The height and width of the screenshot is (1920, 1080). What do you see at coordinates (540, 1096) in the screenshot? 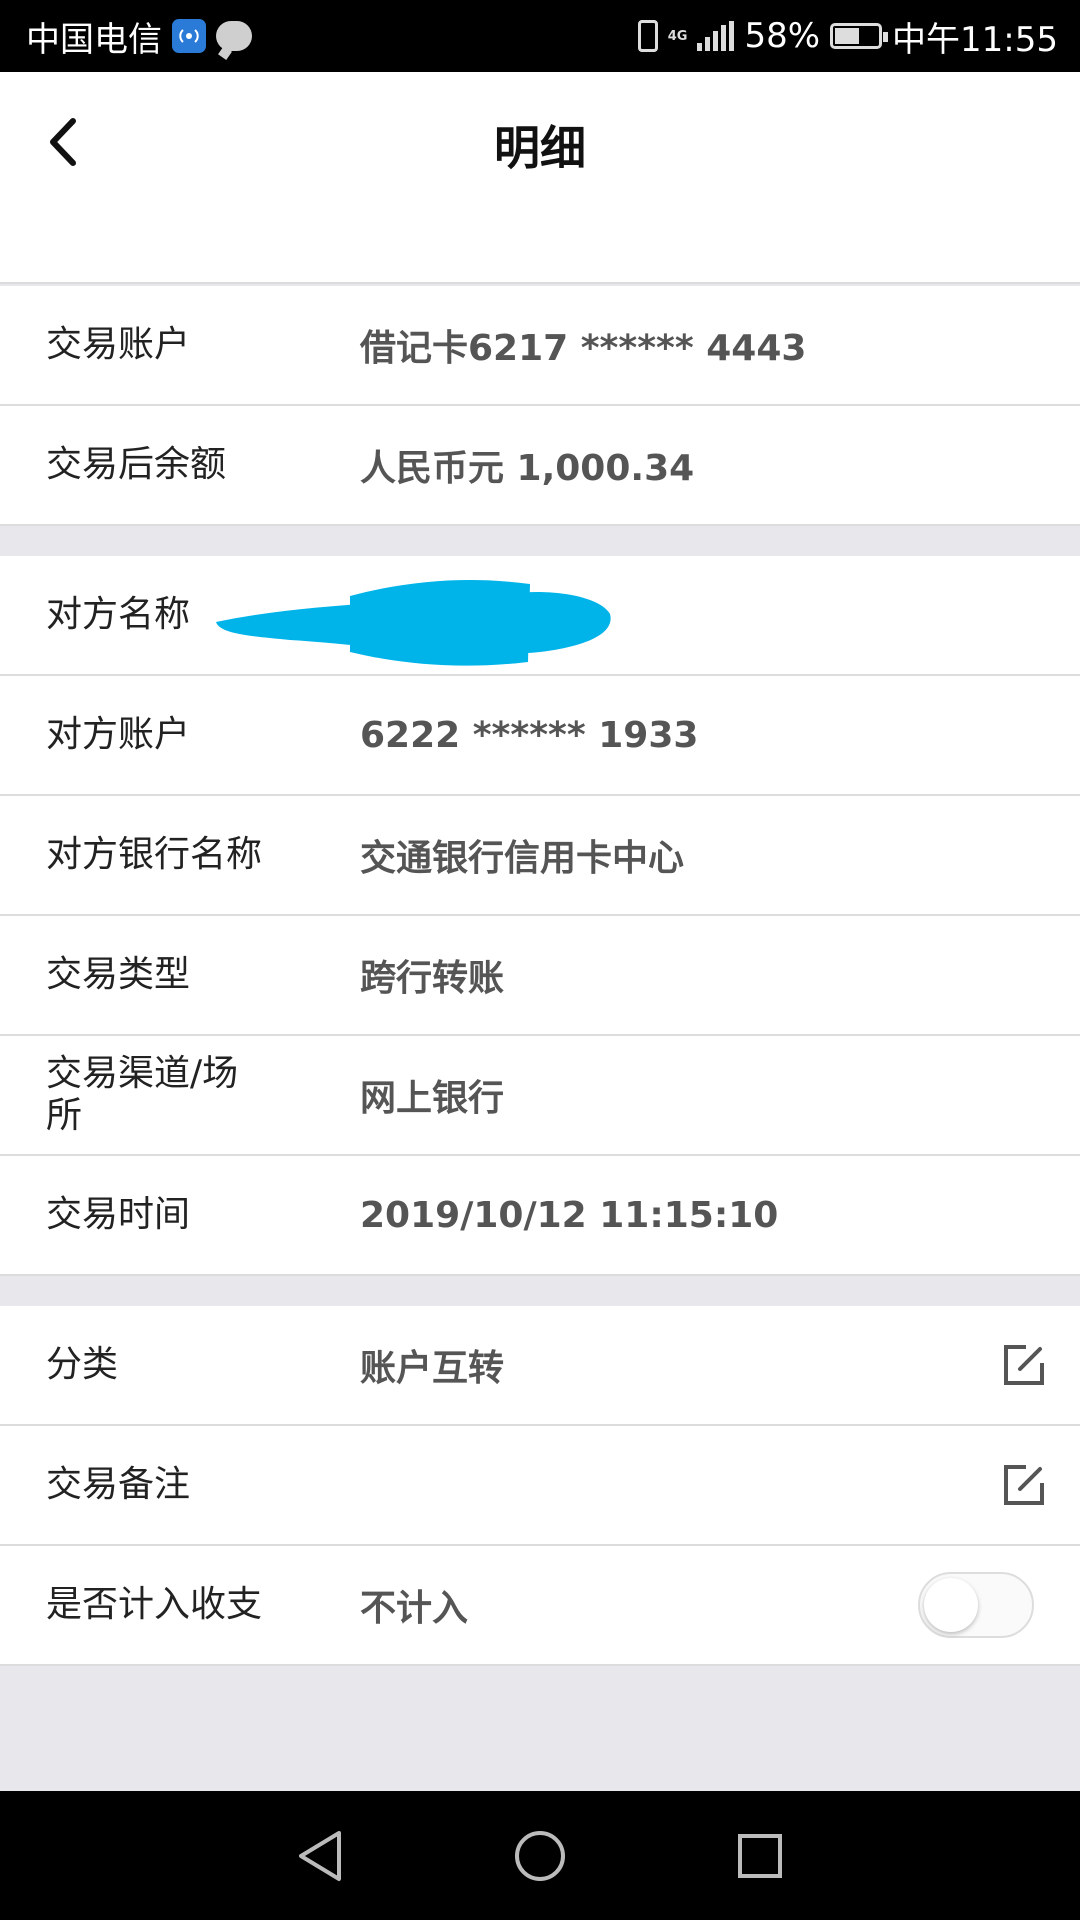
I see `row-transaction-channel: 交易渠道/场所 网上银行` at bounding box center [540, 1096].